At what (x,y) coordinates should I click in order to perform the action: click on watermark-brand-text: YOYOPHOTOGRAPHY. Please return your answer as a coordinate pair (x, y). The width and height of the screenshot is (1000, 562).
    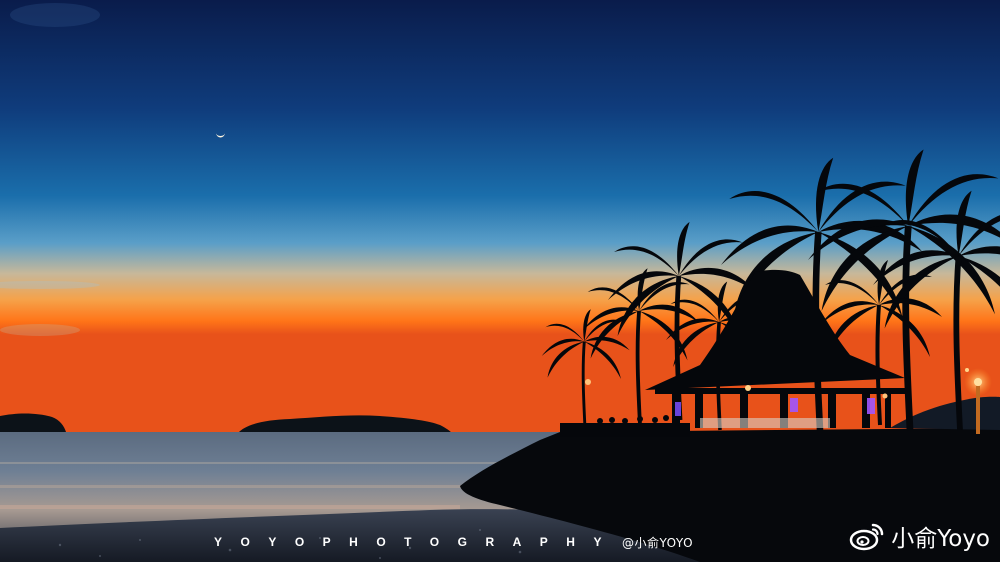
    Looking at the image, I should click on (417, 542).